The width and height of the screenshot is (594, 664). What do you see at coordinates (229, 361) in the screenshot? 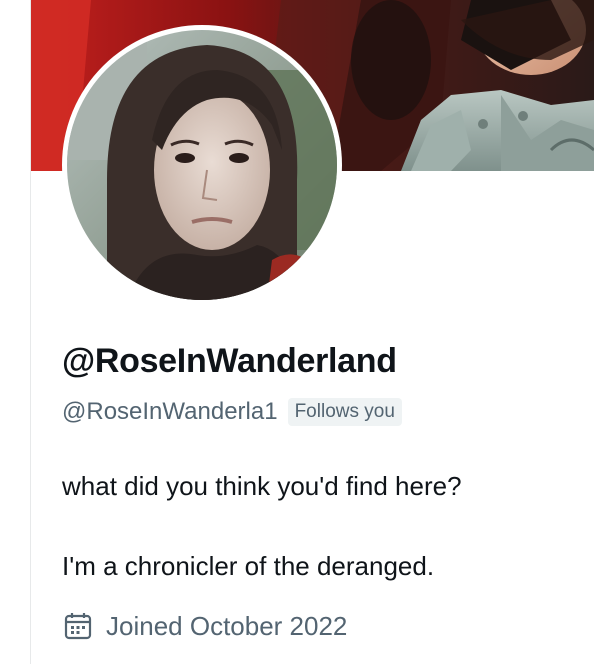
I see `display-name: @RoseInWanderland` at bounding box center [229, 361].